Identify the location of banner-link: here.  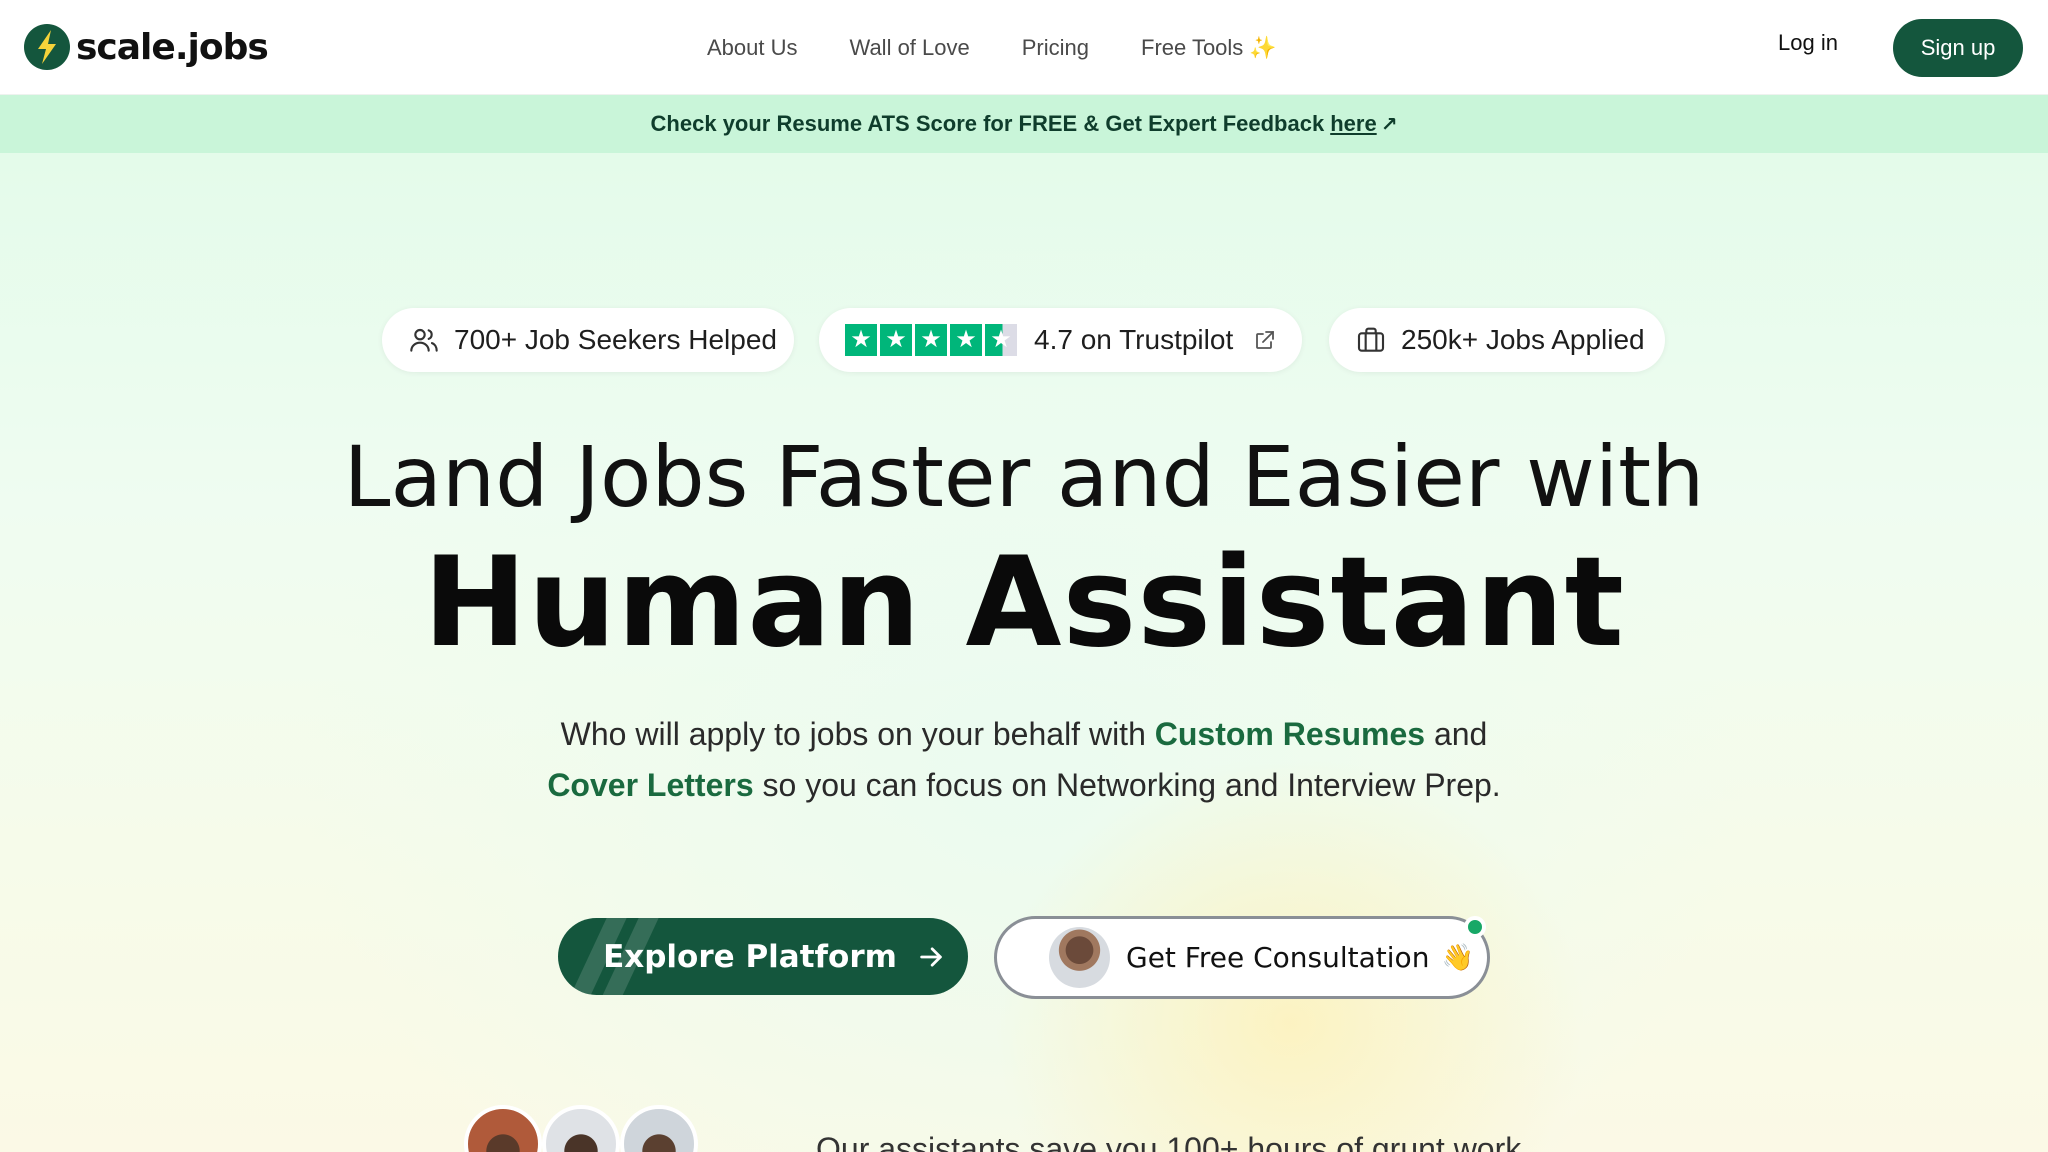
(1353, 124).